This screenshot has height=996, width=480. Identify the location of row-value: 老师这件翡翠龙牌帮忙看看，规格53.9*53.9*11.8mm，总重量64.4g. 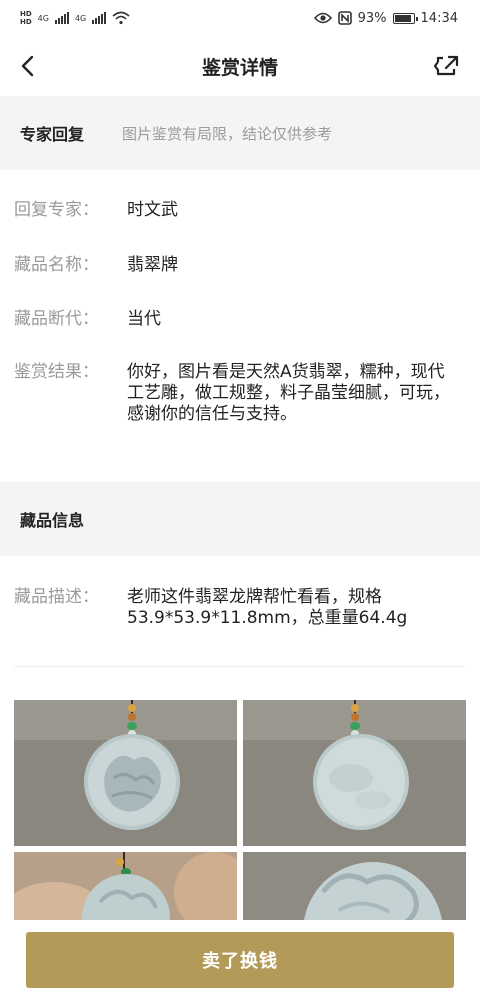
(267, 607).